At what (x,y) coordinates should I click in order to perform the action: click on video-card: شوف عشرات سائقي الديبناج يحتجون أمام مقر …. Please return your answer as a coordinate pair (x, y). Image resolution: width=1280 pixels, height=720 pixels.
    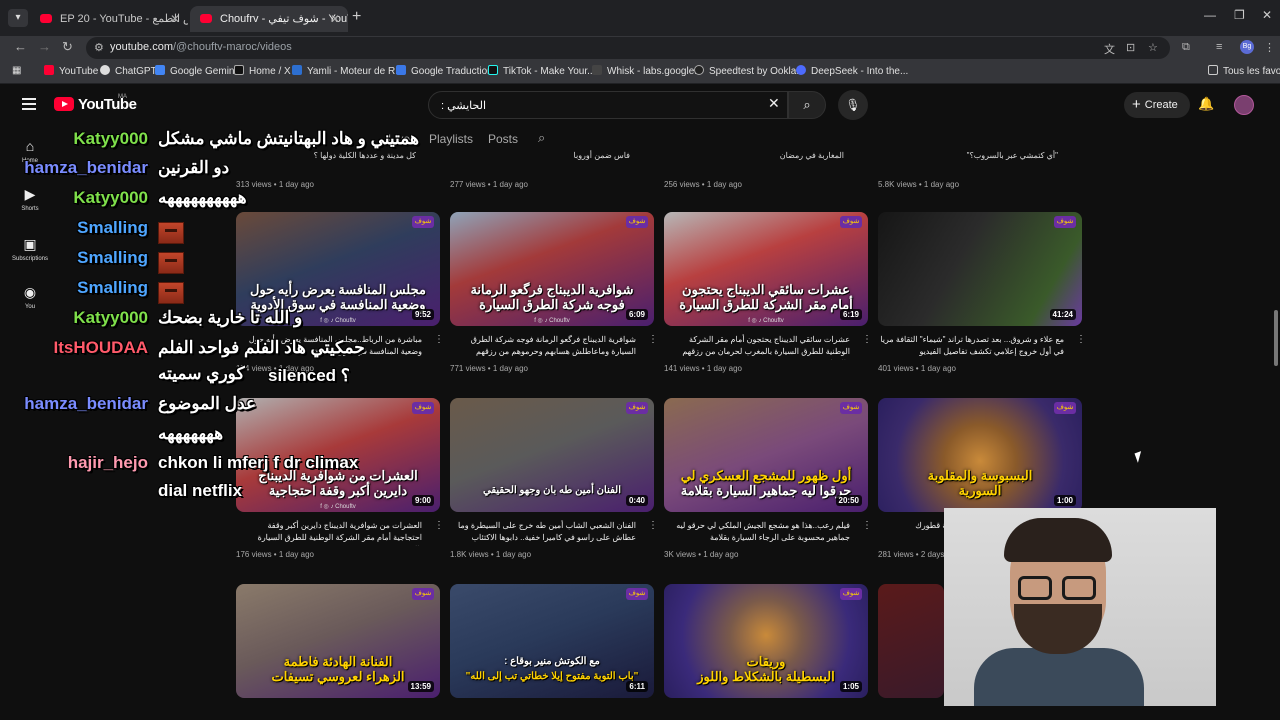
    Looking at the image, I should click on (768, 292).